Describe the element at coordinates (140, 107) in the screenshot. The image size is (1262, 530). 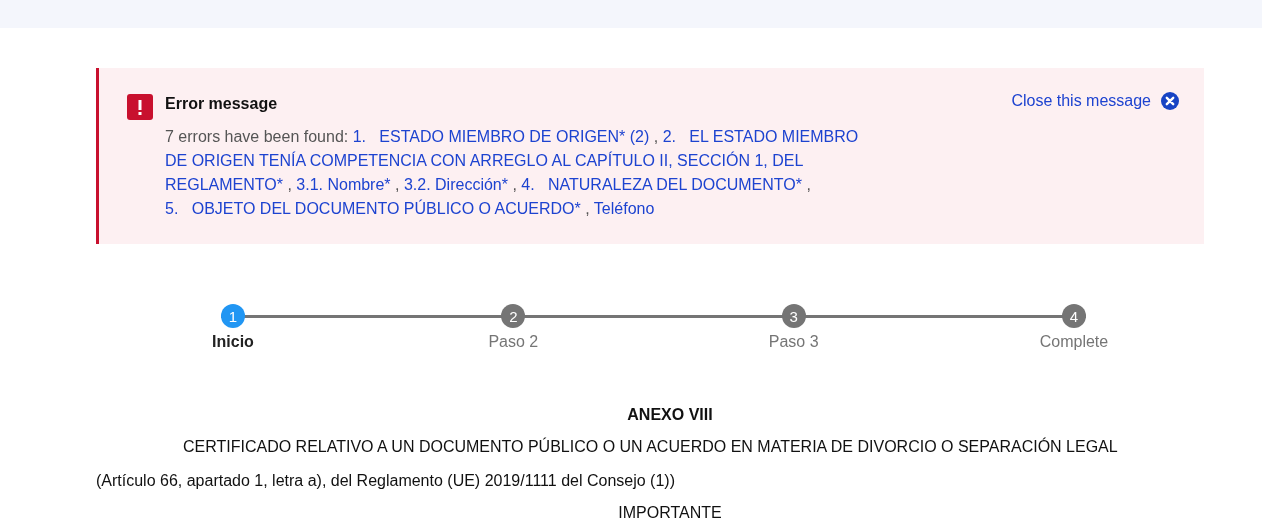
I see `error-icon` at that location.